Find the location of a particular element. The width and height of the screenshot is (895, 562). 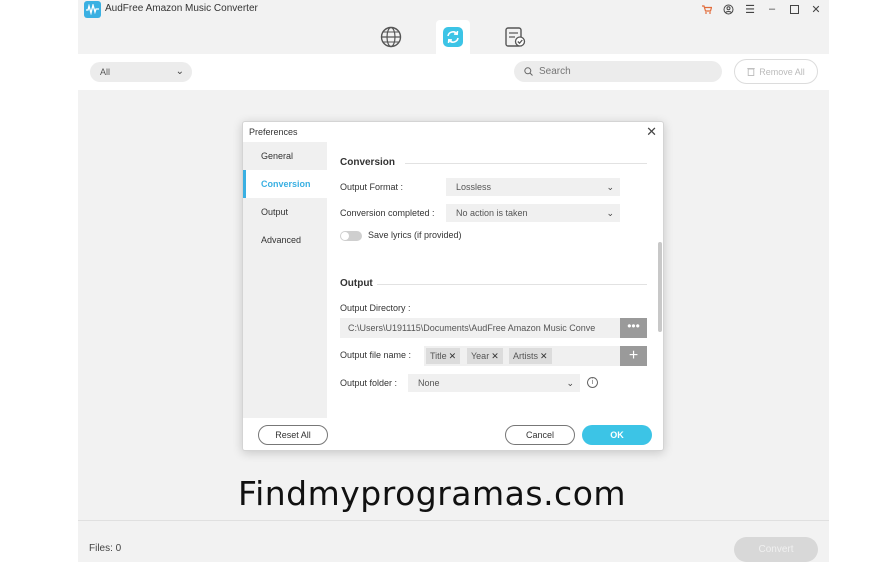

files-count: Files: 0 is located at coordinates (105, 548).